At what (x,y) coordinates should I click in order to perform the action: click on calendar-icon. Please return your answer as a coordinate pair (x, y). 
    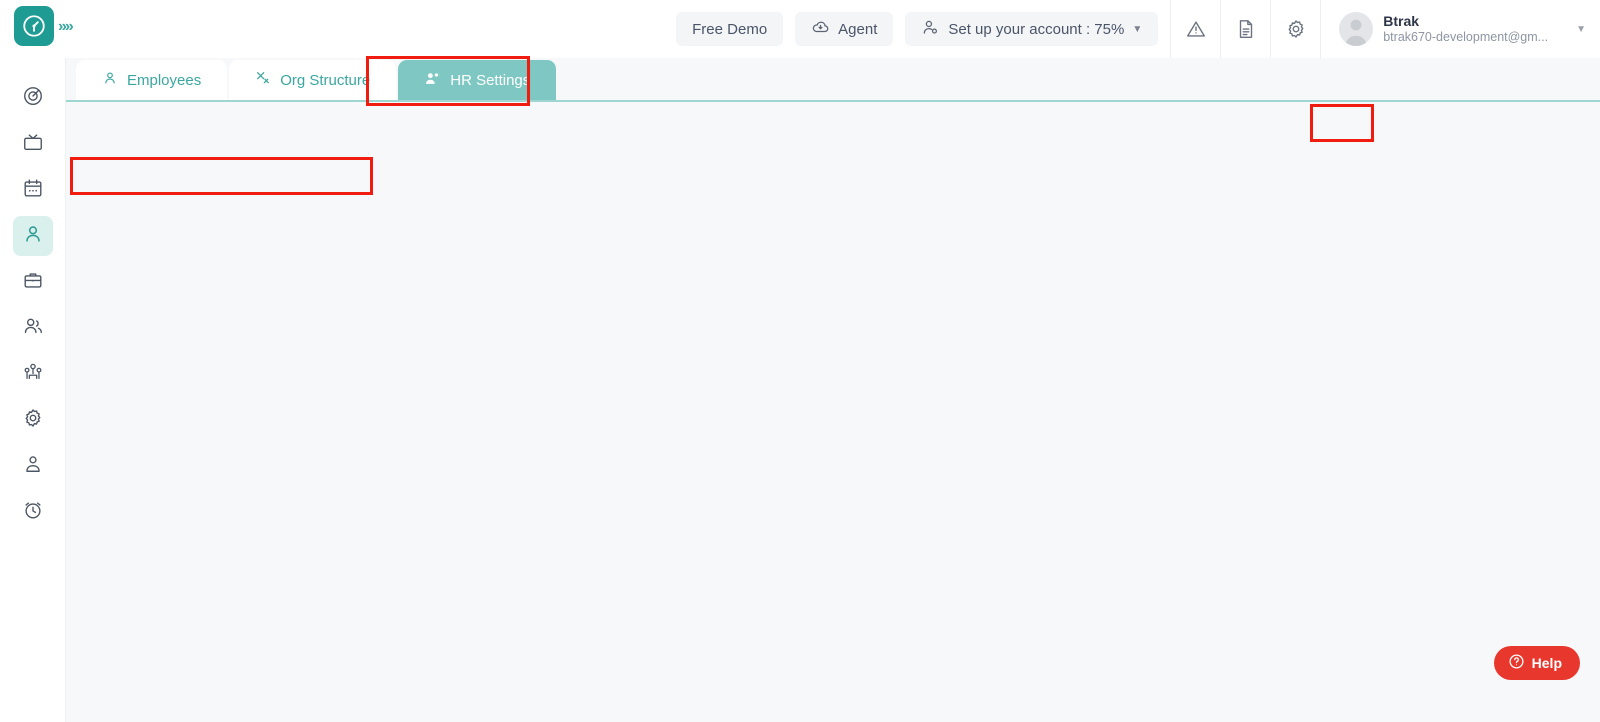
    Looking at the image, I should click on (33, 190).